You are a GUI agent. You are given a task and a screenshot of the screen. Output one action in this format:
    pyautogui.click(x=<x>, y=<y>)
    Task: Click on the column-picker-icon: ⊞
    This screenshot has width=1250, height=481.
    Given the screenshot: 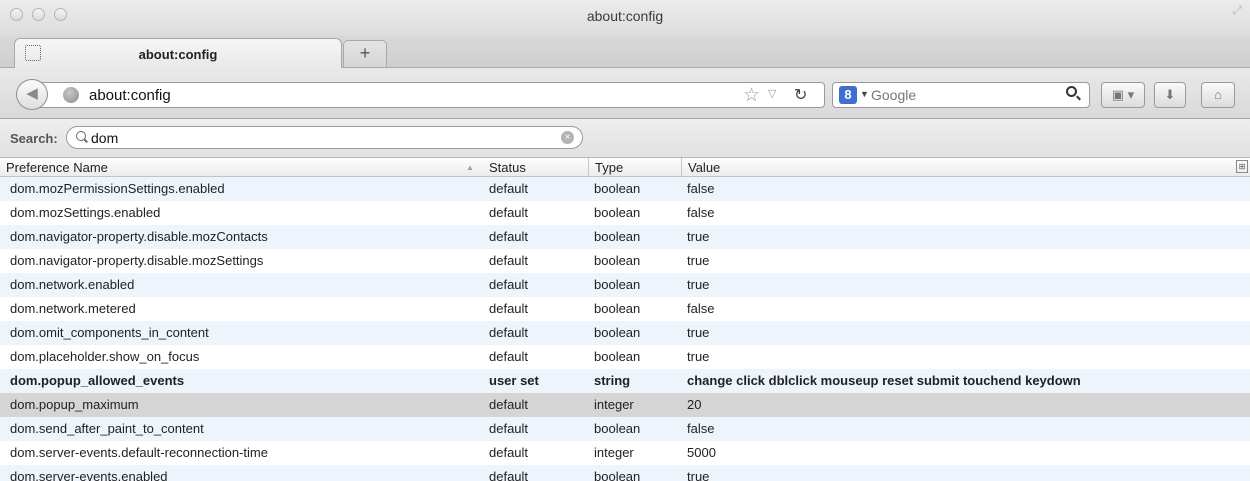 What is the action you would take?
    pyautogui.click(x=1242, y=166)
    